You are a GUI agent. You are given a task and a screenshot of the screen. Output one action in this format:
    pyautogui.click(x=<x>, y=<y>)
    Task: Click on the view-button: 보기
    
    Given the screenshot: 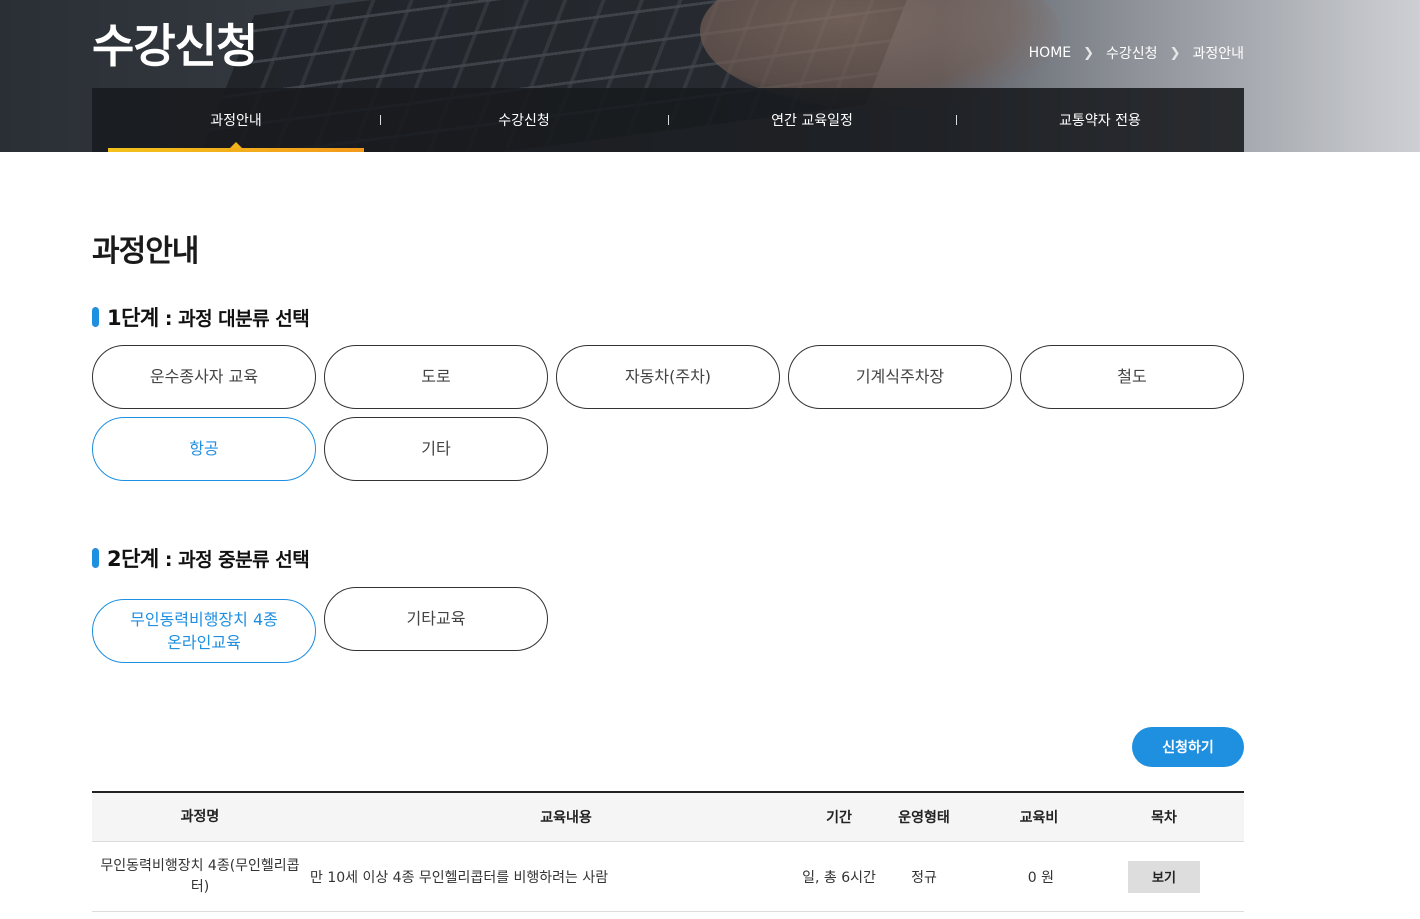 What is the action you would take?
    pyautogui.click(x=1164, y=876)
    